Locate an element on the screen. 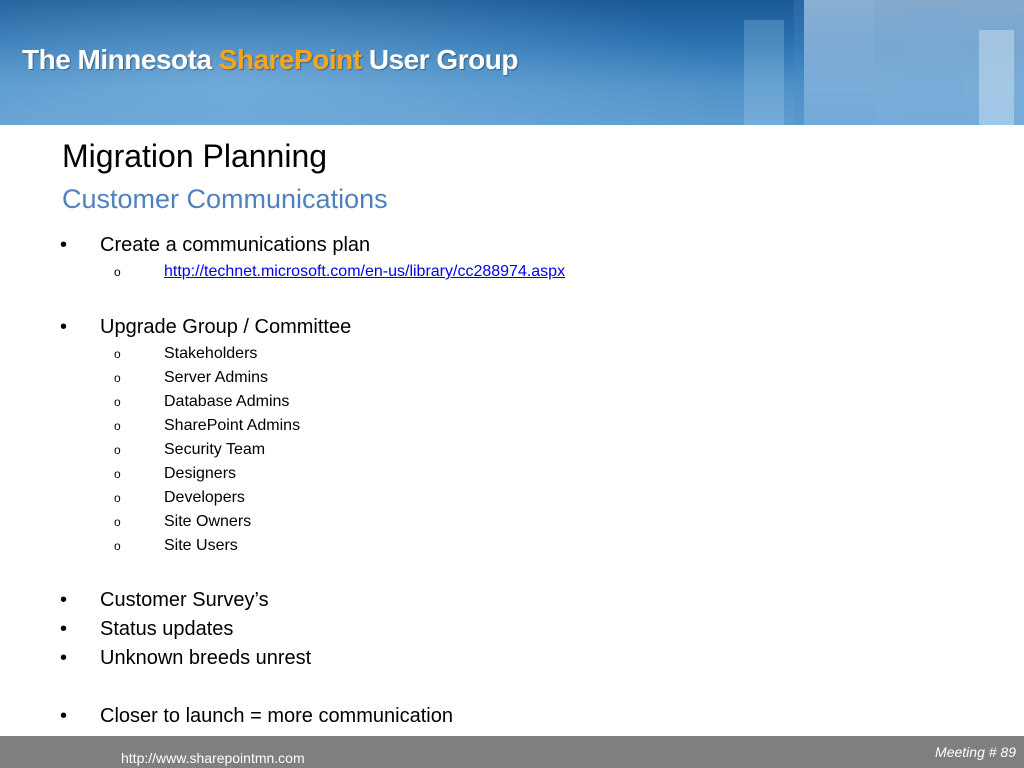 This screenshot has width=1024, height=768. list-item: o Database Admins is located at coordinates (201, 402).